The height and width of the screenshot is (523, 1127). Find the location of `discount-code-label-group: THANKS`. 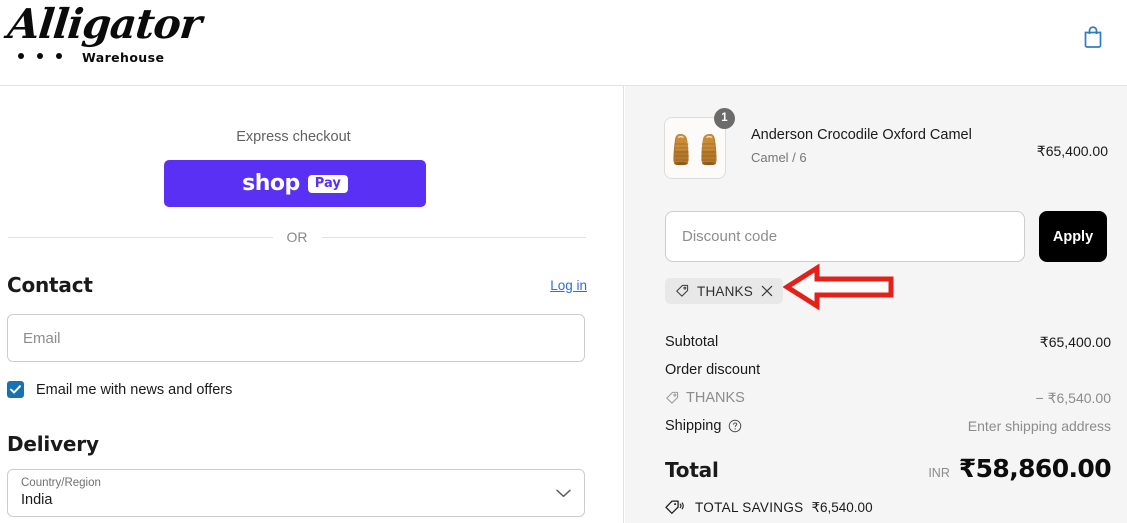

discount-code-label-group: THANKS is located at coordinates (705, 398).